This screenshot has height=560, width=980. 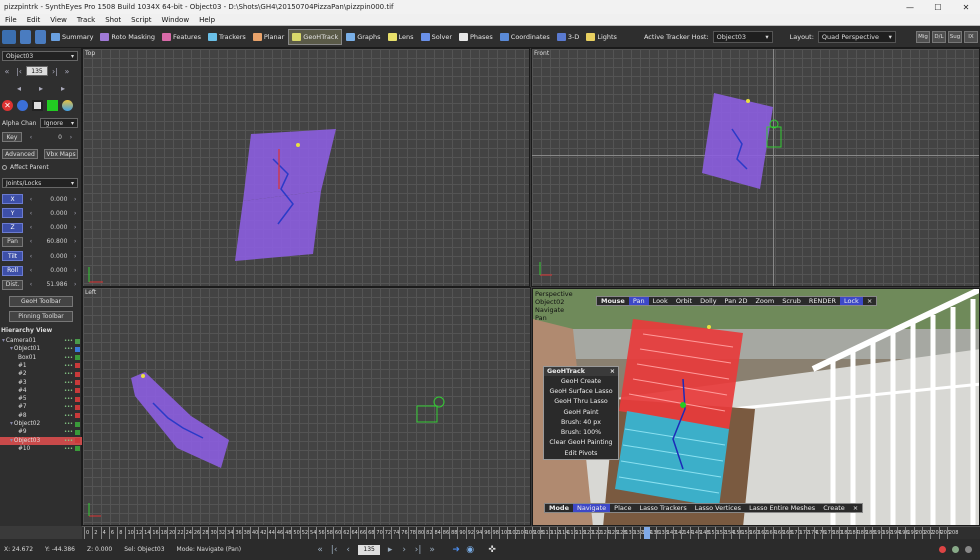 What do you see at coordinates (41, 374) in the screenshot?
I see `hierarchy-item: #2 •••` at bounding box center [41, 374].